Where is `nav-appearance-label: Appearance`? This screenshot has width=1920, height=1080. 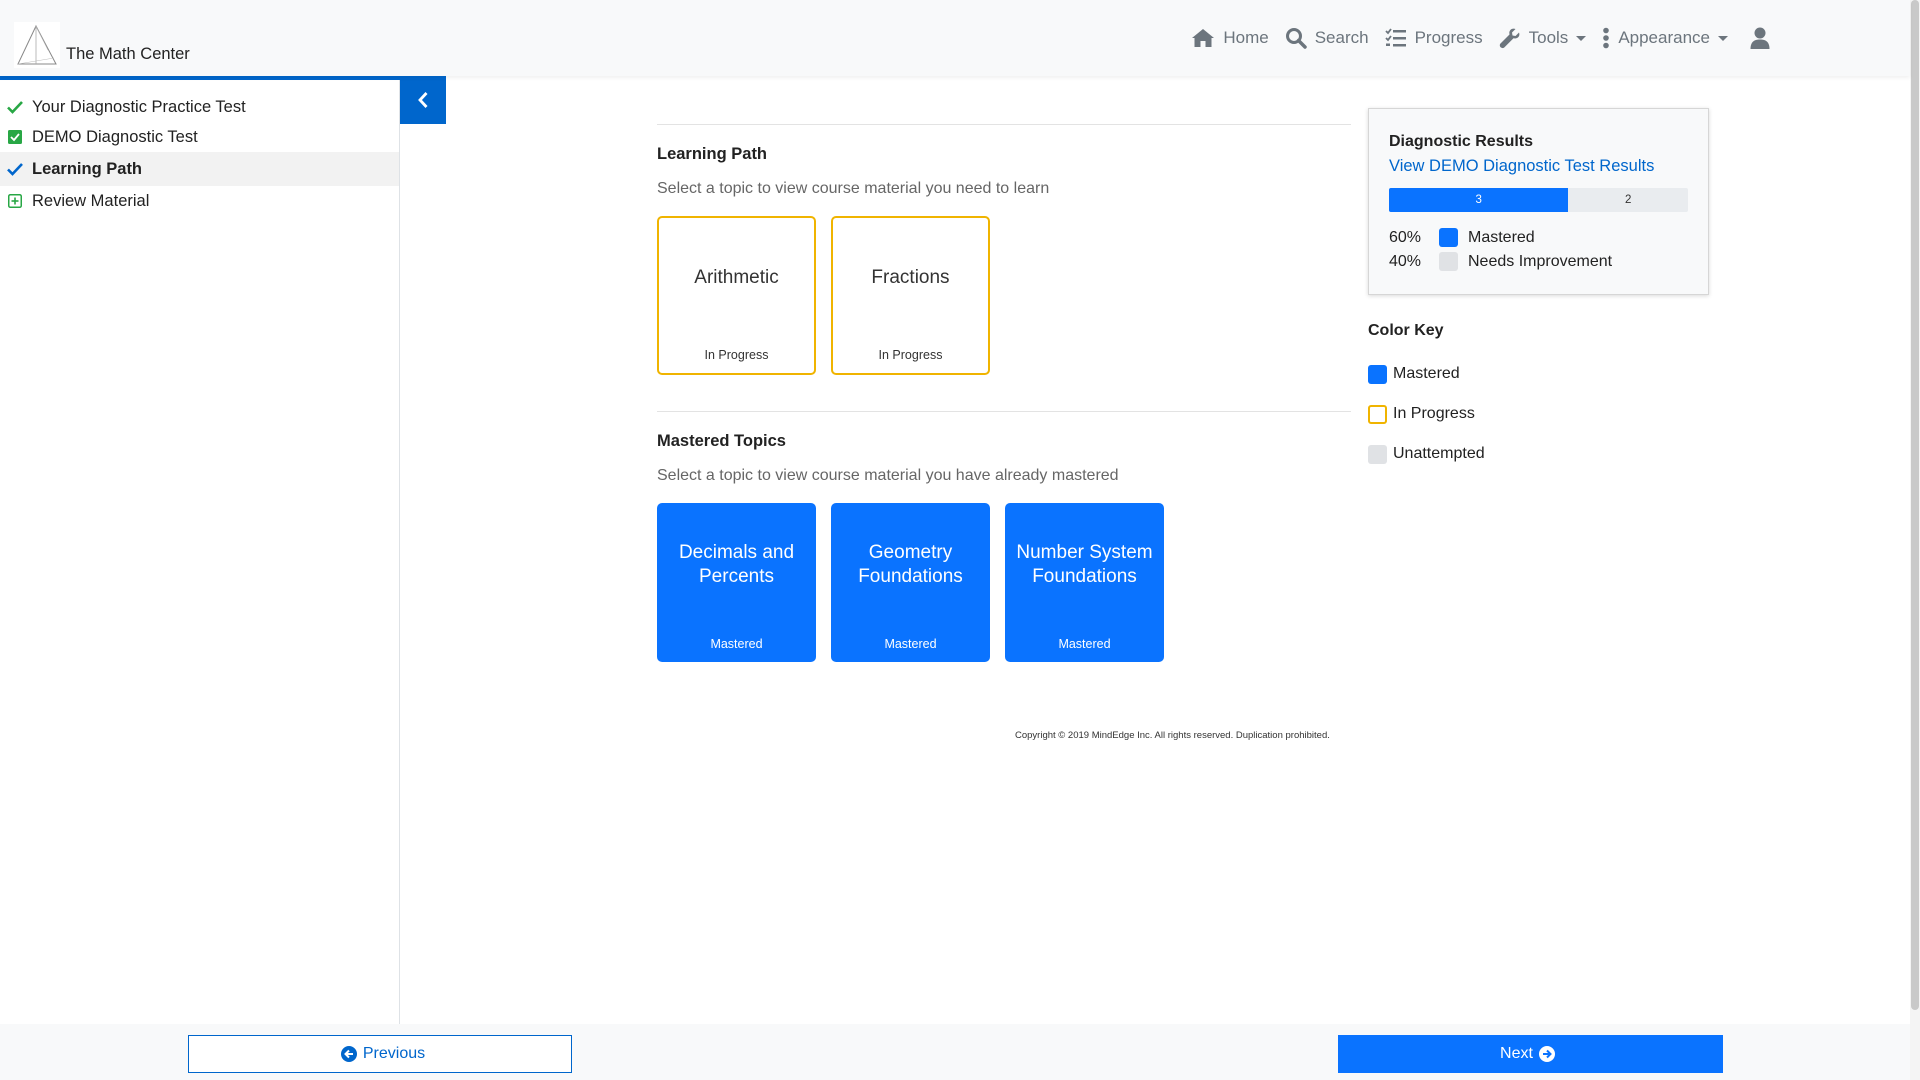
nav-appearance-label: Appearance is located at coordinates (1664, 37).